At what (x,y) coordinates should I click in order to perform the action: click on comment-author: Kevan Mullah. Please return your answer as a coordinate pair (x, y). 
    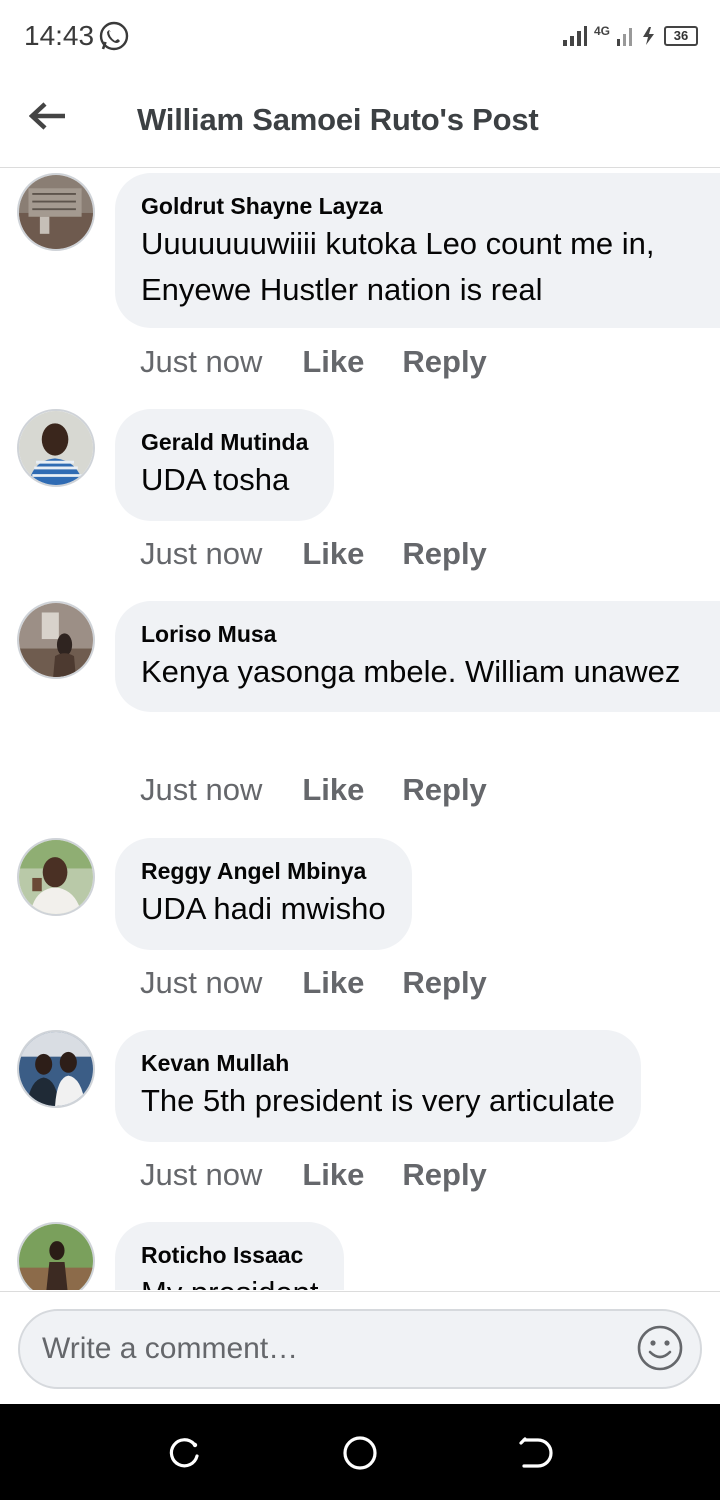
    Looking at the image, I should click on (378, 1063).